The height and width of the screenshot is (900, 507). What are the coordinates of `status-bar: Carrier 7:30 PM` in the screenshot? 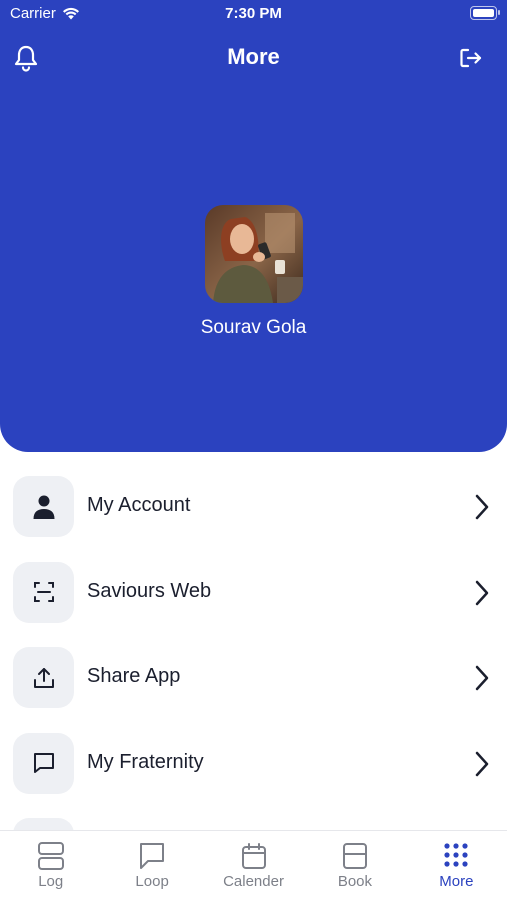 It's located at (253, 14).